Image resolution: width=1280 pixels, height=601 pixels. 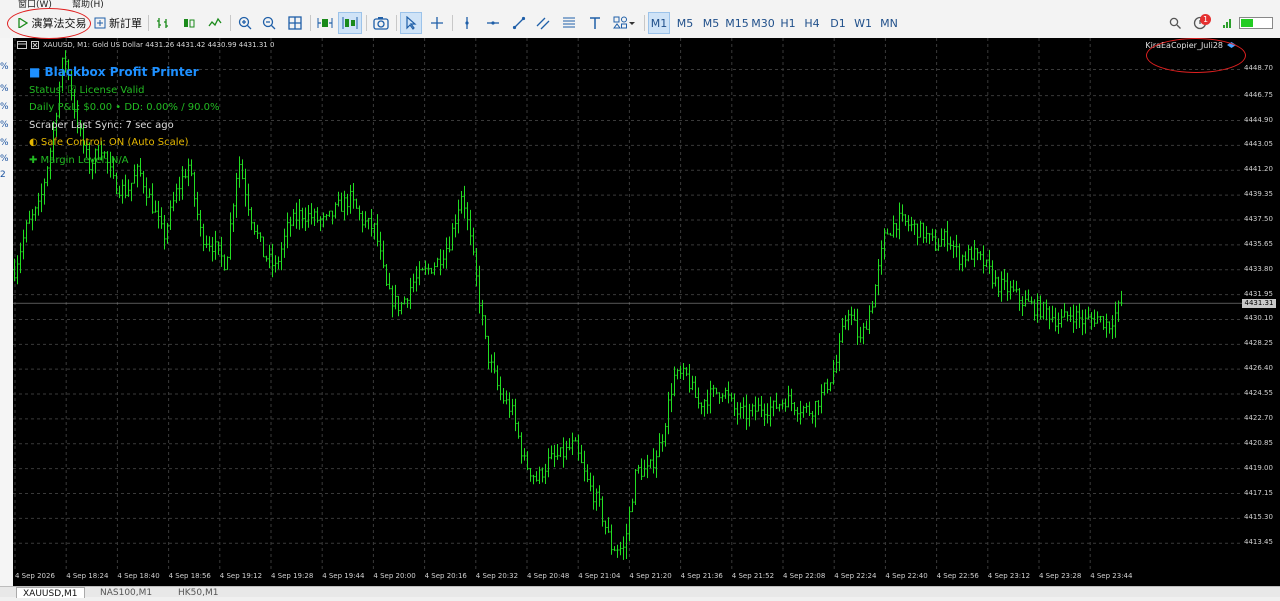 What do you see at coordinates (325, 23) in the screenshot?
I see `auto-scroll-icon` at bounding box center [325, 23].